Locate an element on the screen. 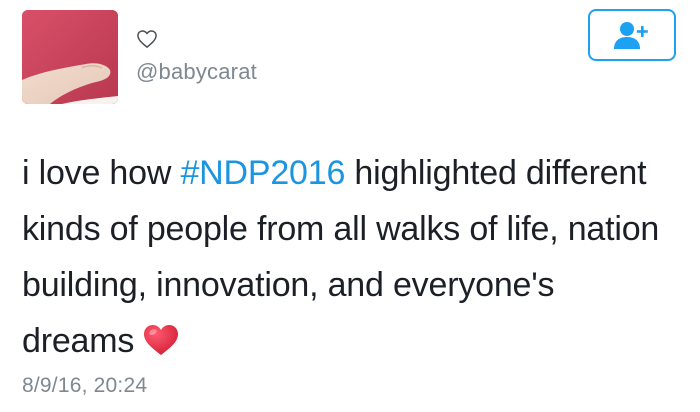 This screenshot has width=700, height=412. heart-outline-icon is located at coordinates (147, 39).